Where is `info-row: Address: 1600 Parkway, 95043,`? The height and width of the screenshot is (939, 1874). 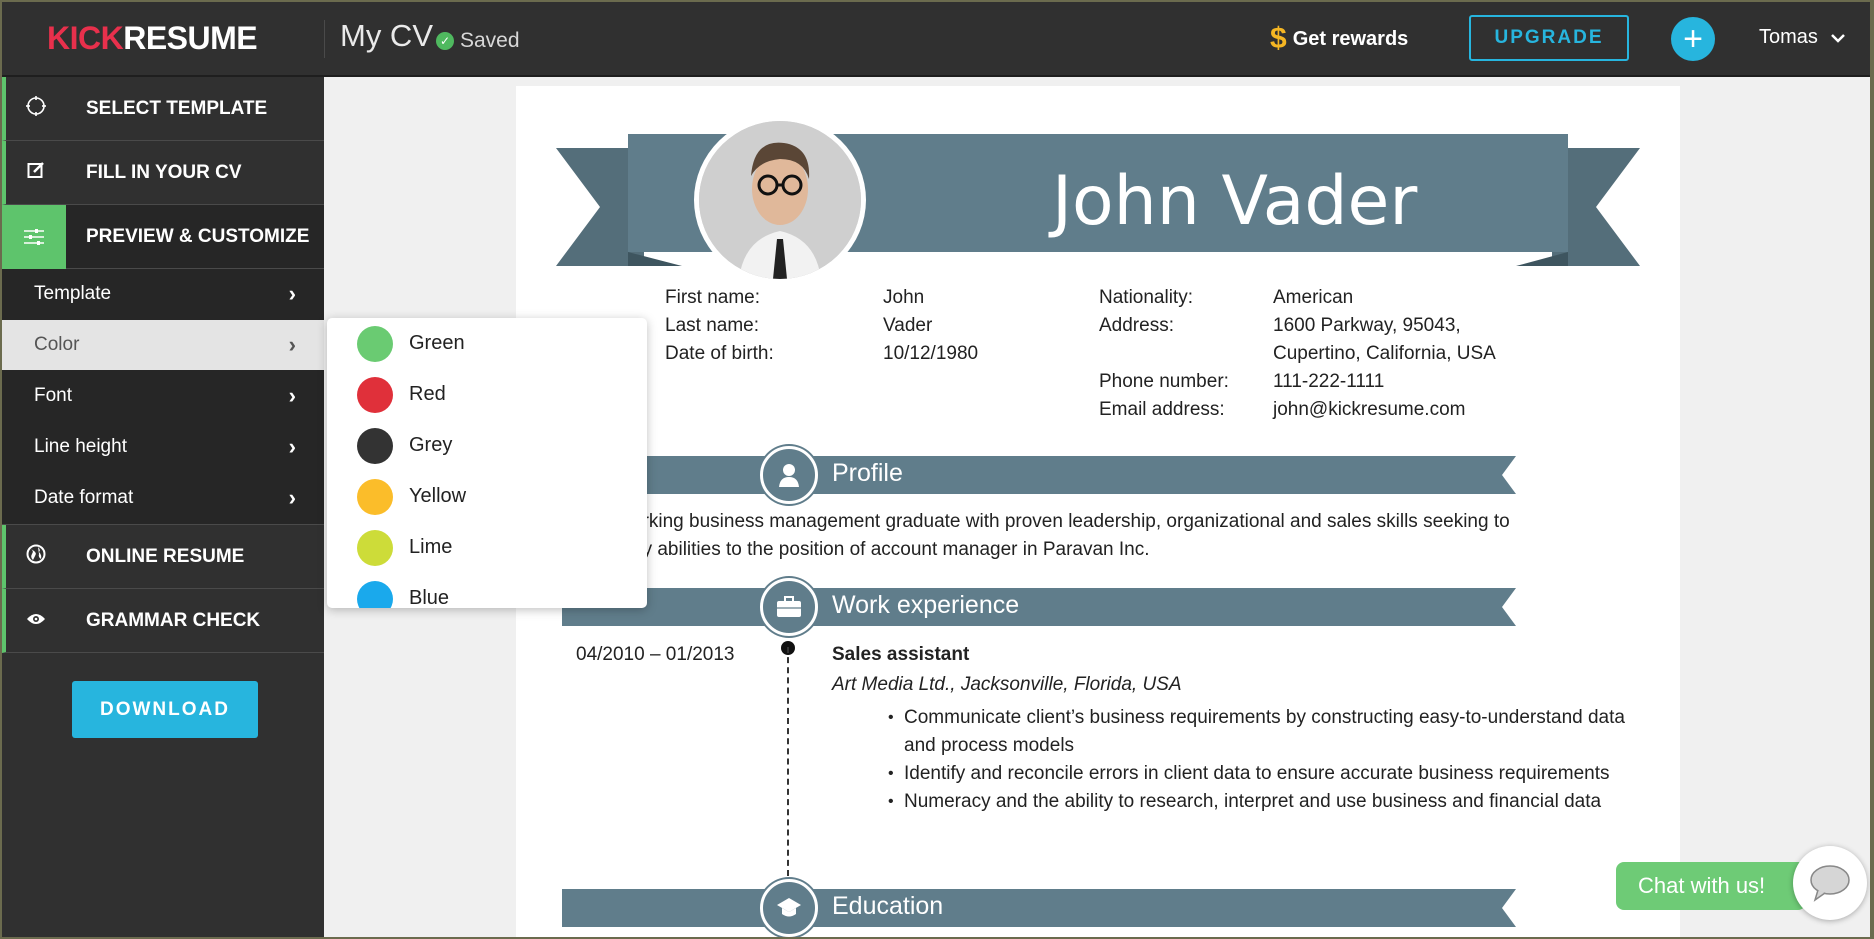 info-row: Address: 1600 Parkway, 95043, is located at coordinates (1297, 326).